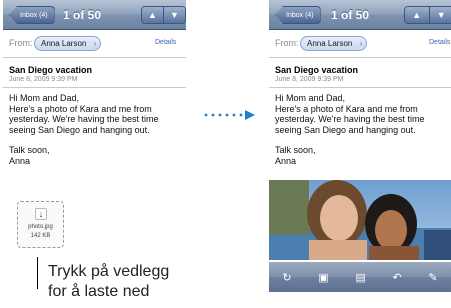 This screenshot has width=451, height=308. What do you see at coordinates (432, 277) in the screenshot?
I see `compose-icon: ✎` at bounding box center [432, 277].